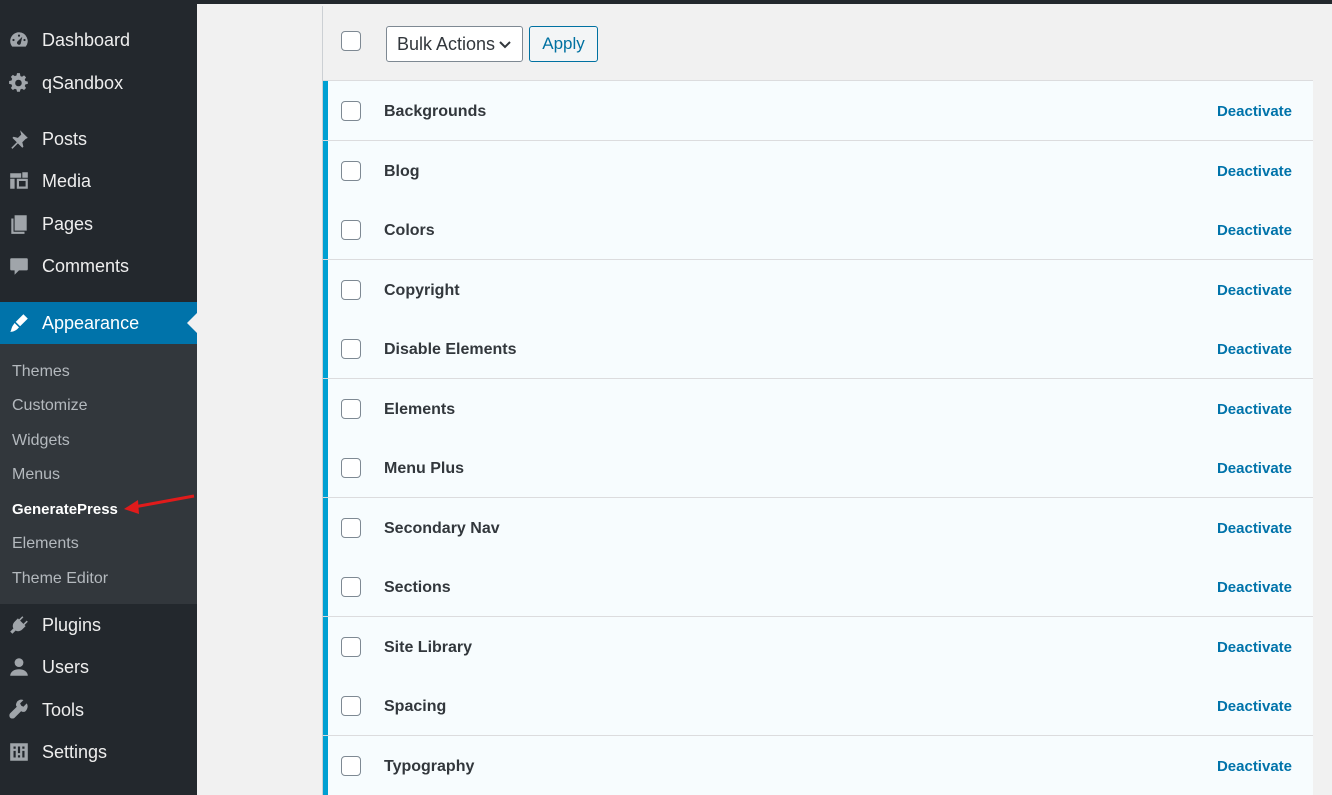 This screenshot has height=795, width=1332. Describe the element at coordinates (19, 323) in the screenshot. I see `brush-icon` at that location.